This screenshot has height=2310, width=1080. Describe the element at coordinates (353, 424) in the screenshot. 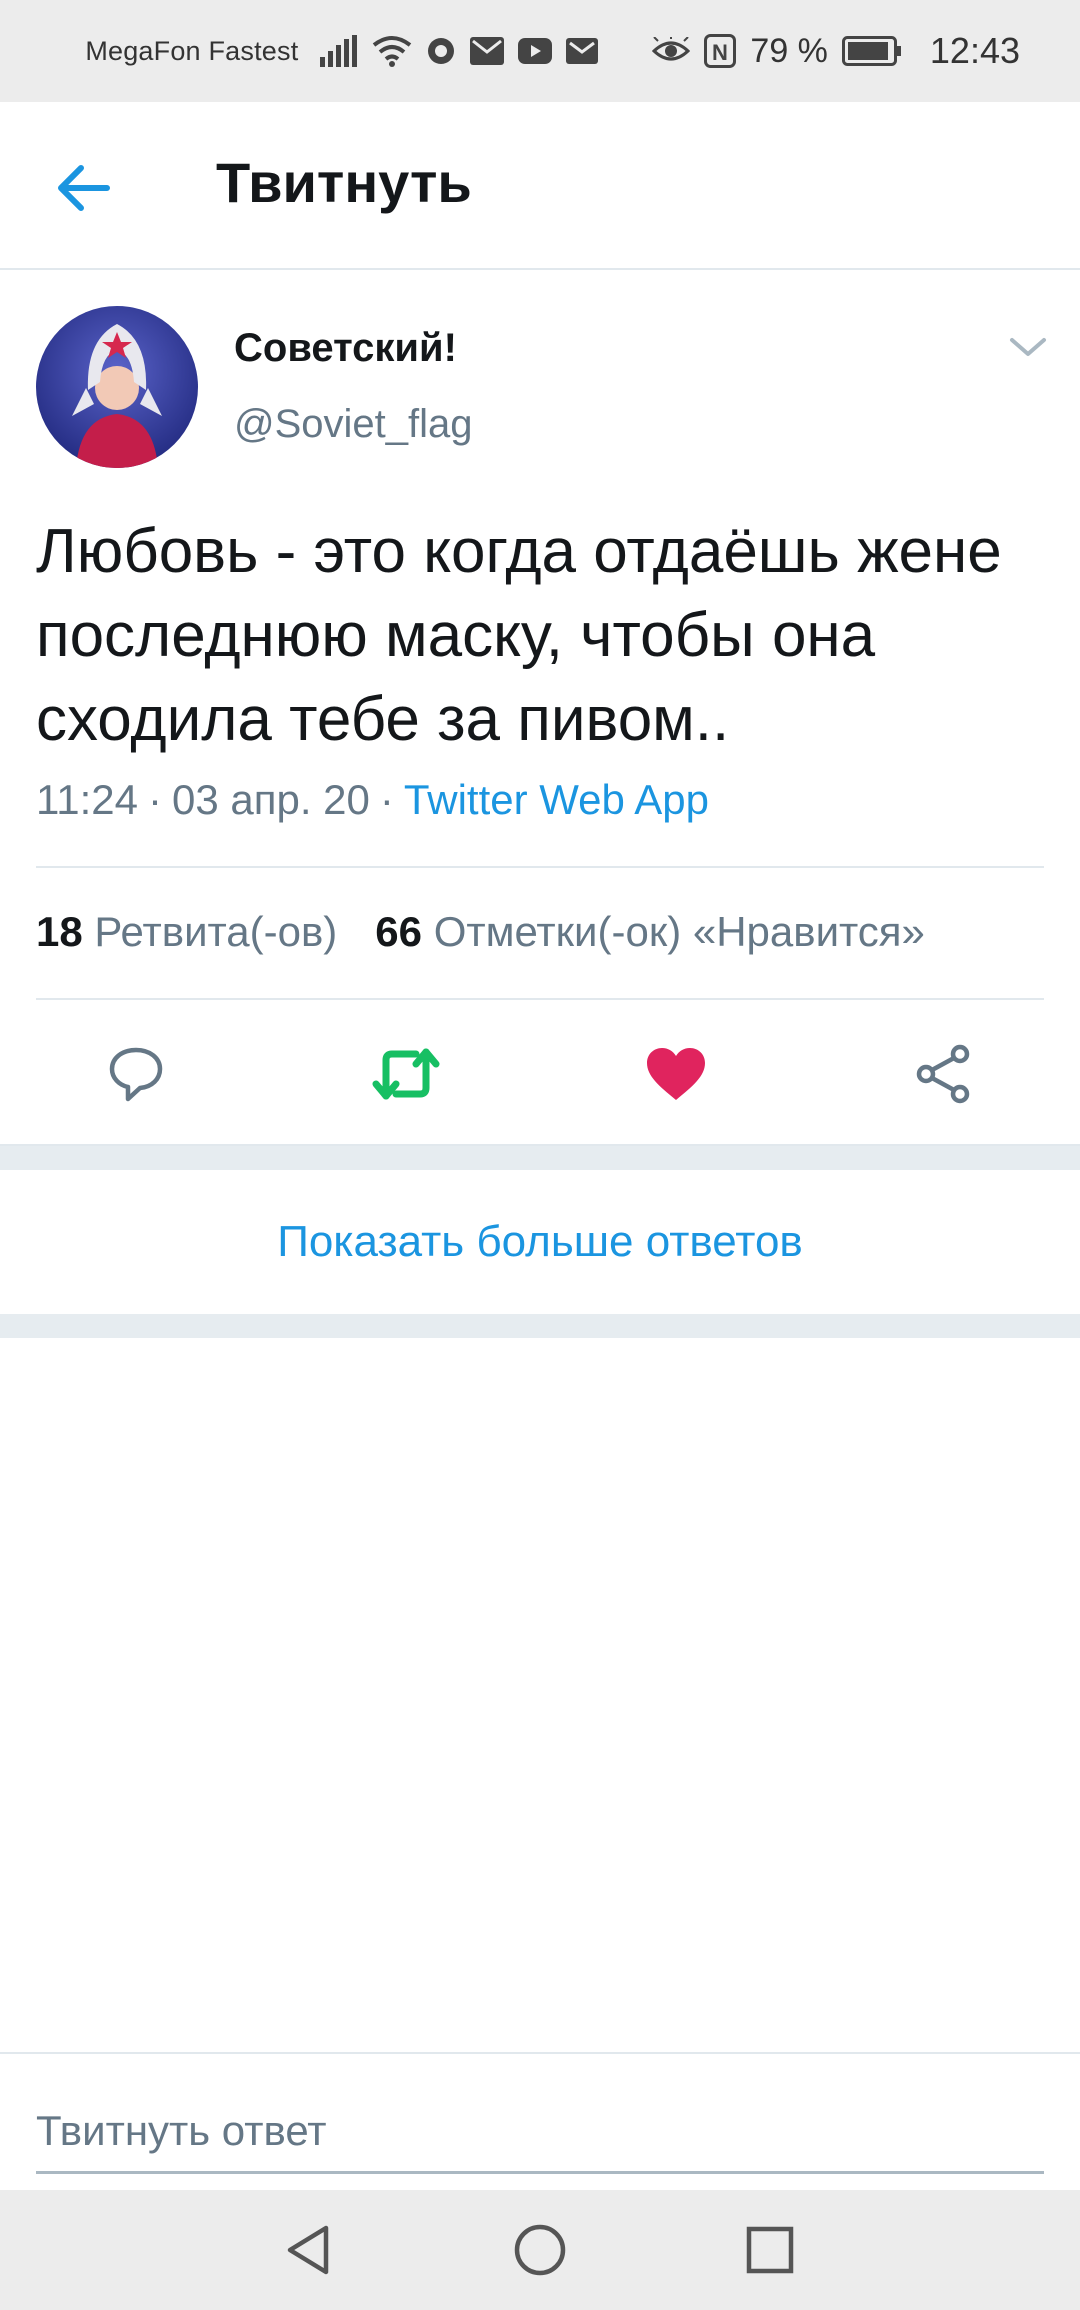

I see `user-handle: @Soviet_flag` at that location.